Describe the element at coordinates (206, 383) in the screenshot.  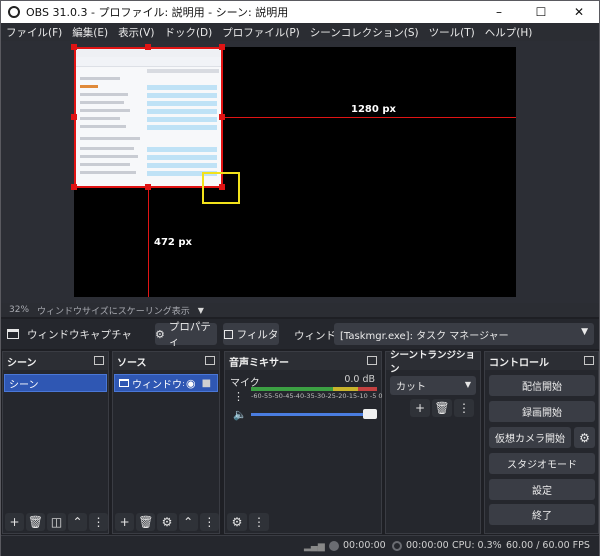
I see `lock-icon: ■` at that location.